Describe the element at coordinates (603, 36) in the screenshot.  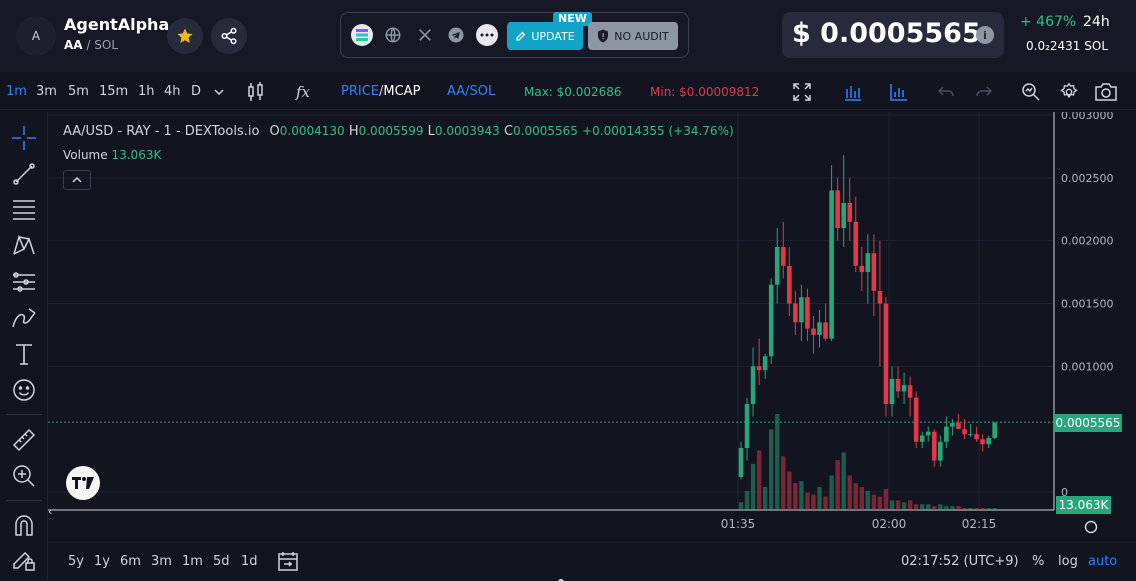
I see `shield-alert-icon` at that location.